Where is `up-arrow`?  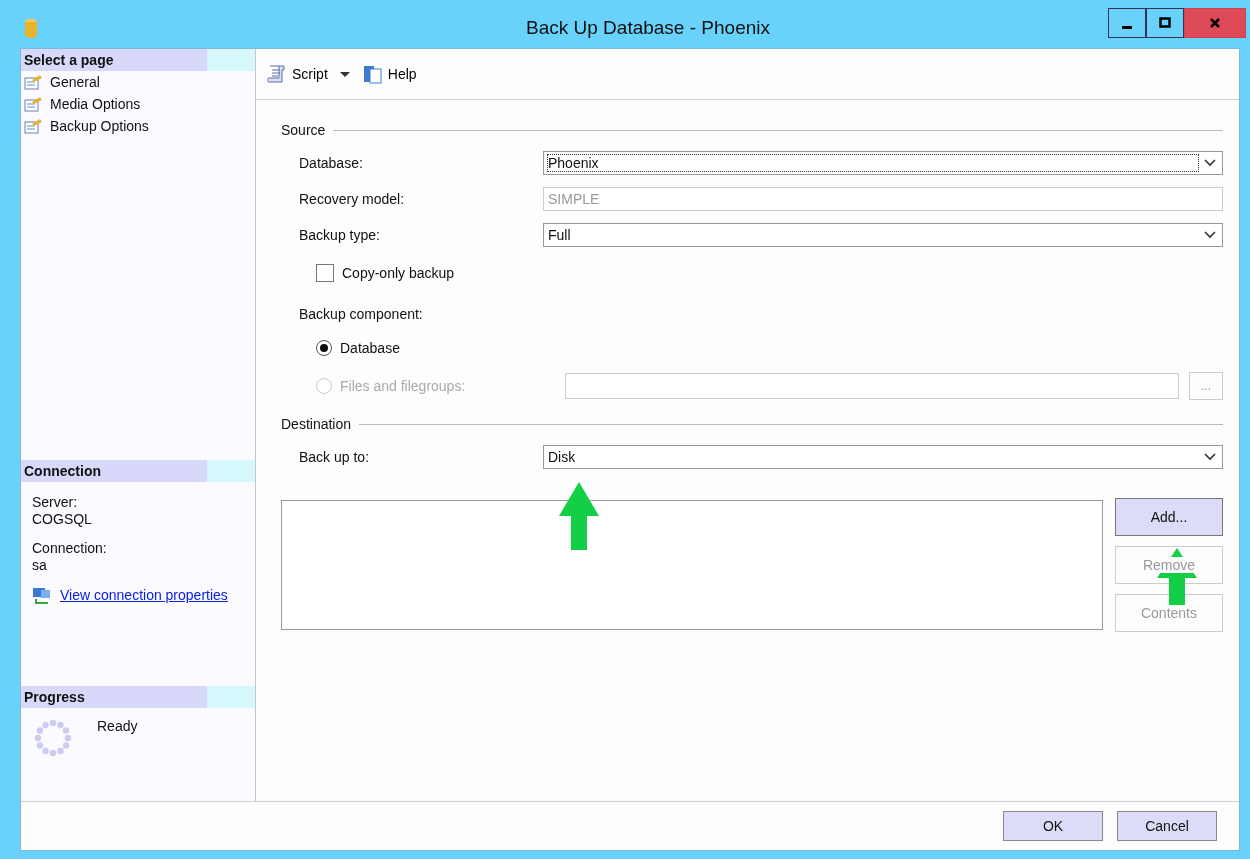 up-arrow is located at coordinates (579, 516).